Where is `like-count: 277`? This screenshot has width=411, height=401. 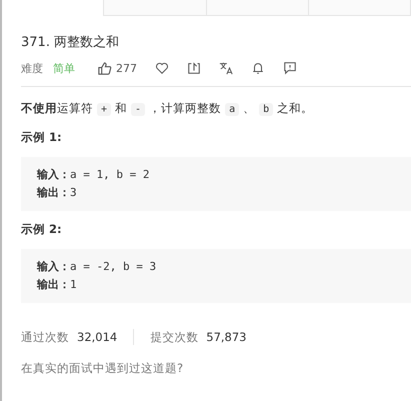
like-count: 277 is located at coordinates (126, 68).